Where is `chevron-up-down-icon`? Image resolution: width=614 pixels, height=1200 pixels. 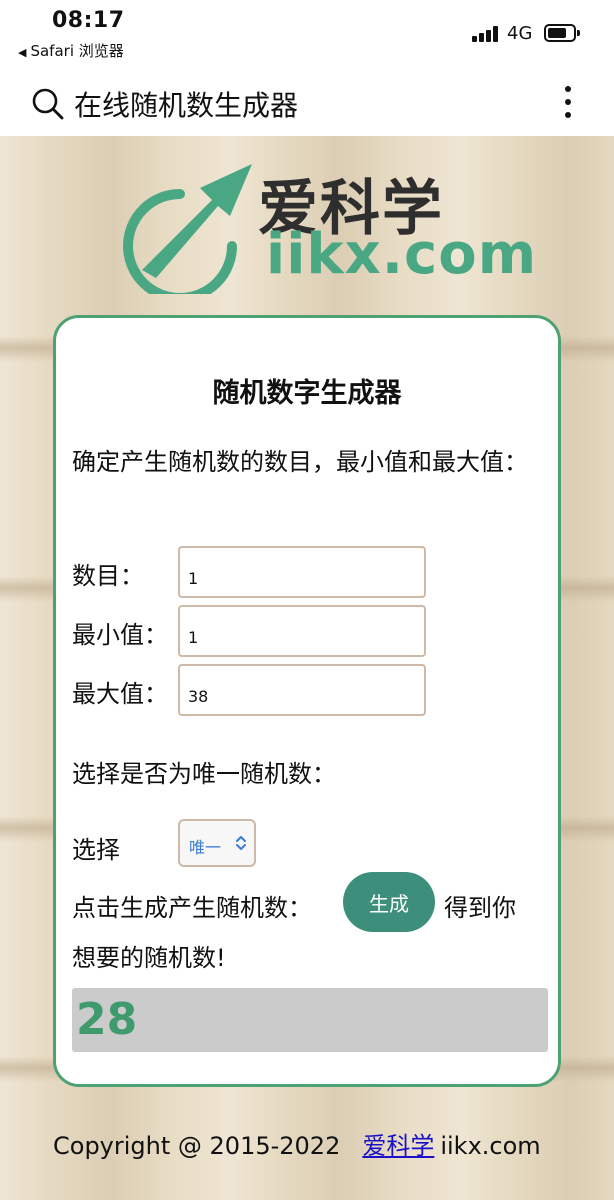
chevron-up-down-icon is located at coordinates (241, 843).